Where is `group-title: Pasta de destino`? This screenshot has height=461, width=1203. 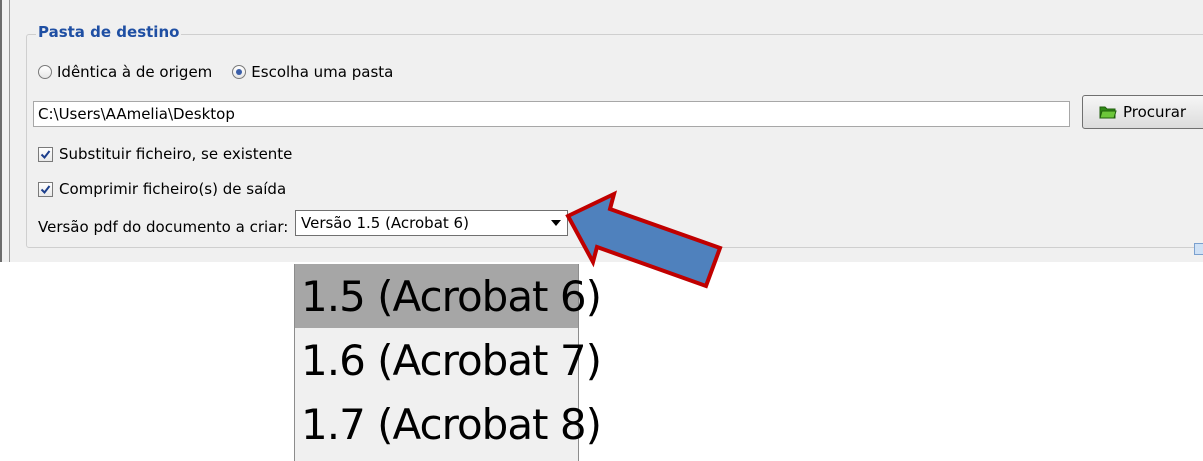 group-title: Pasta de destino is located at coordinates (109, 32).